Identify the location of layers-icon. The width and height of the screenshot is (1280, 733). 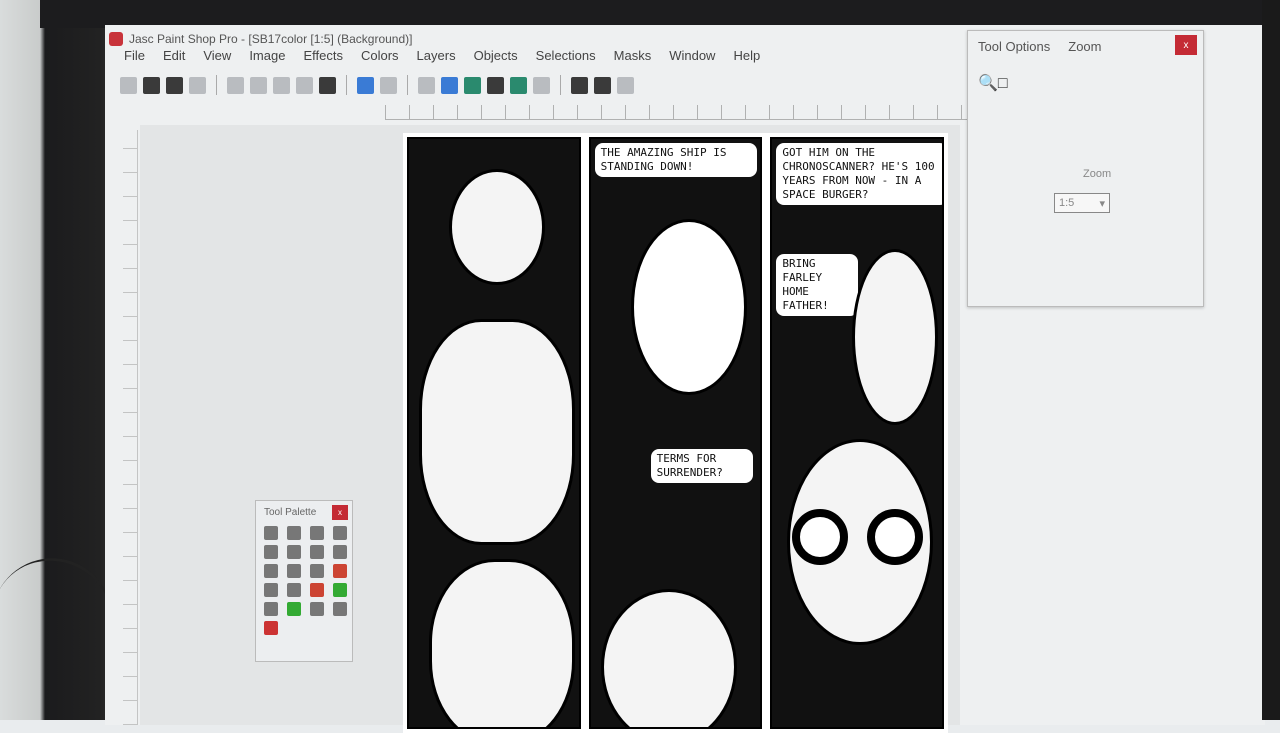
(472, 85).